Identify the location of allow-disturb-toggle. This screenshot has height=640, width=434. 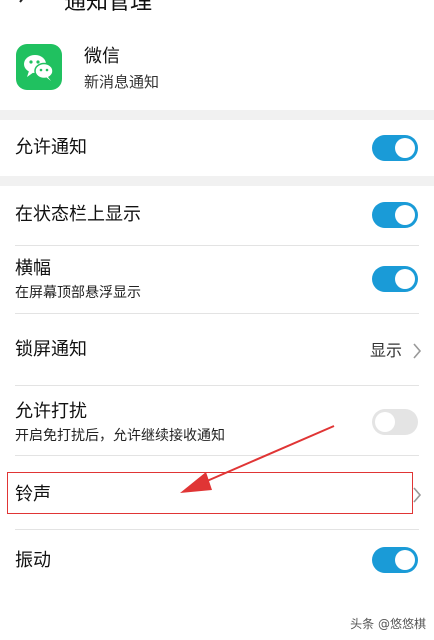
(395, 422).